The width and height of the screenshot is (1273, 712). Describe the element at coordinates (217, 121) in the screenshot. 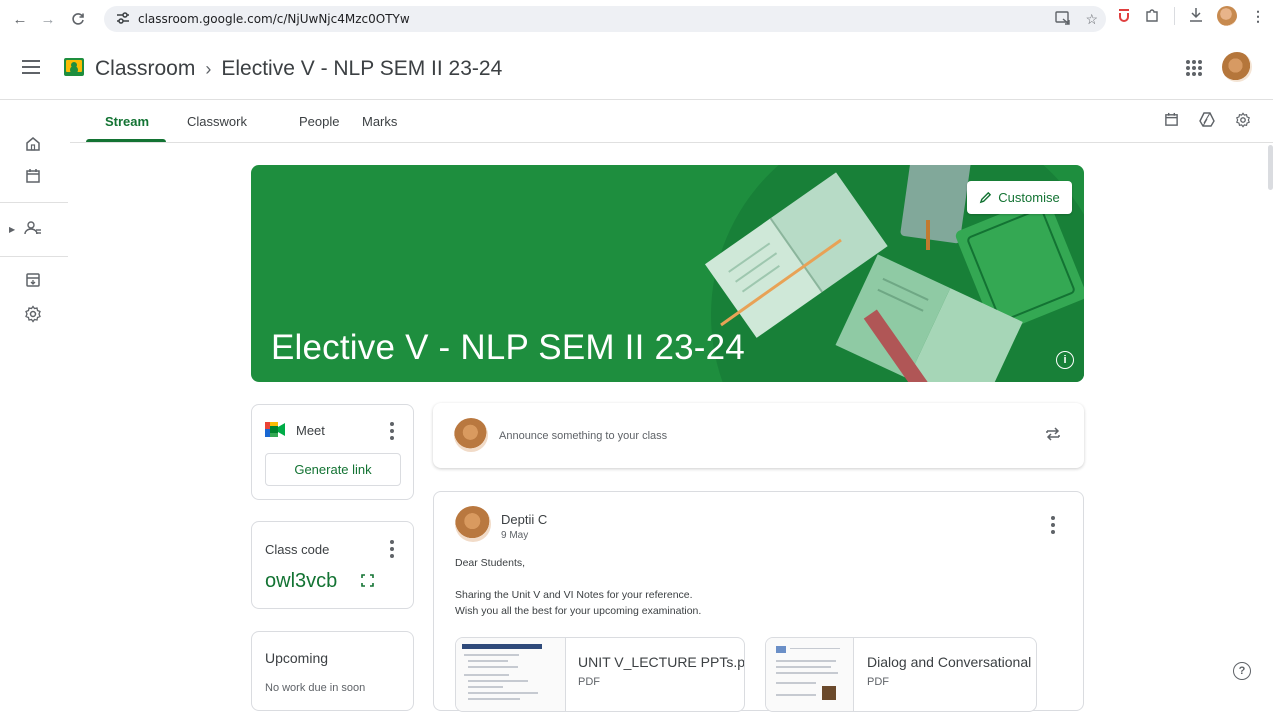

I see `tab-classwork: Classwork` at that location.